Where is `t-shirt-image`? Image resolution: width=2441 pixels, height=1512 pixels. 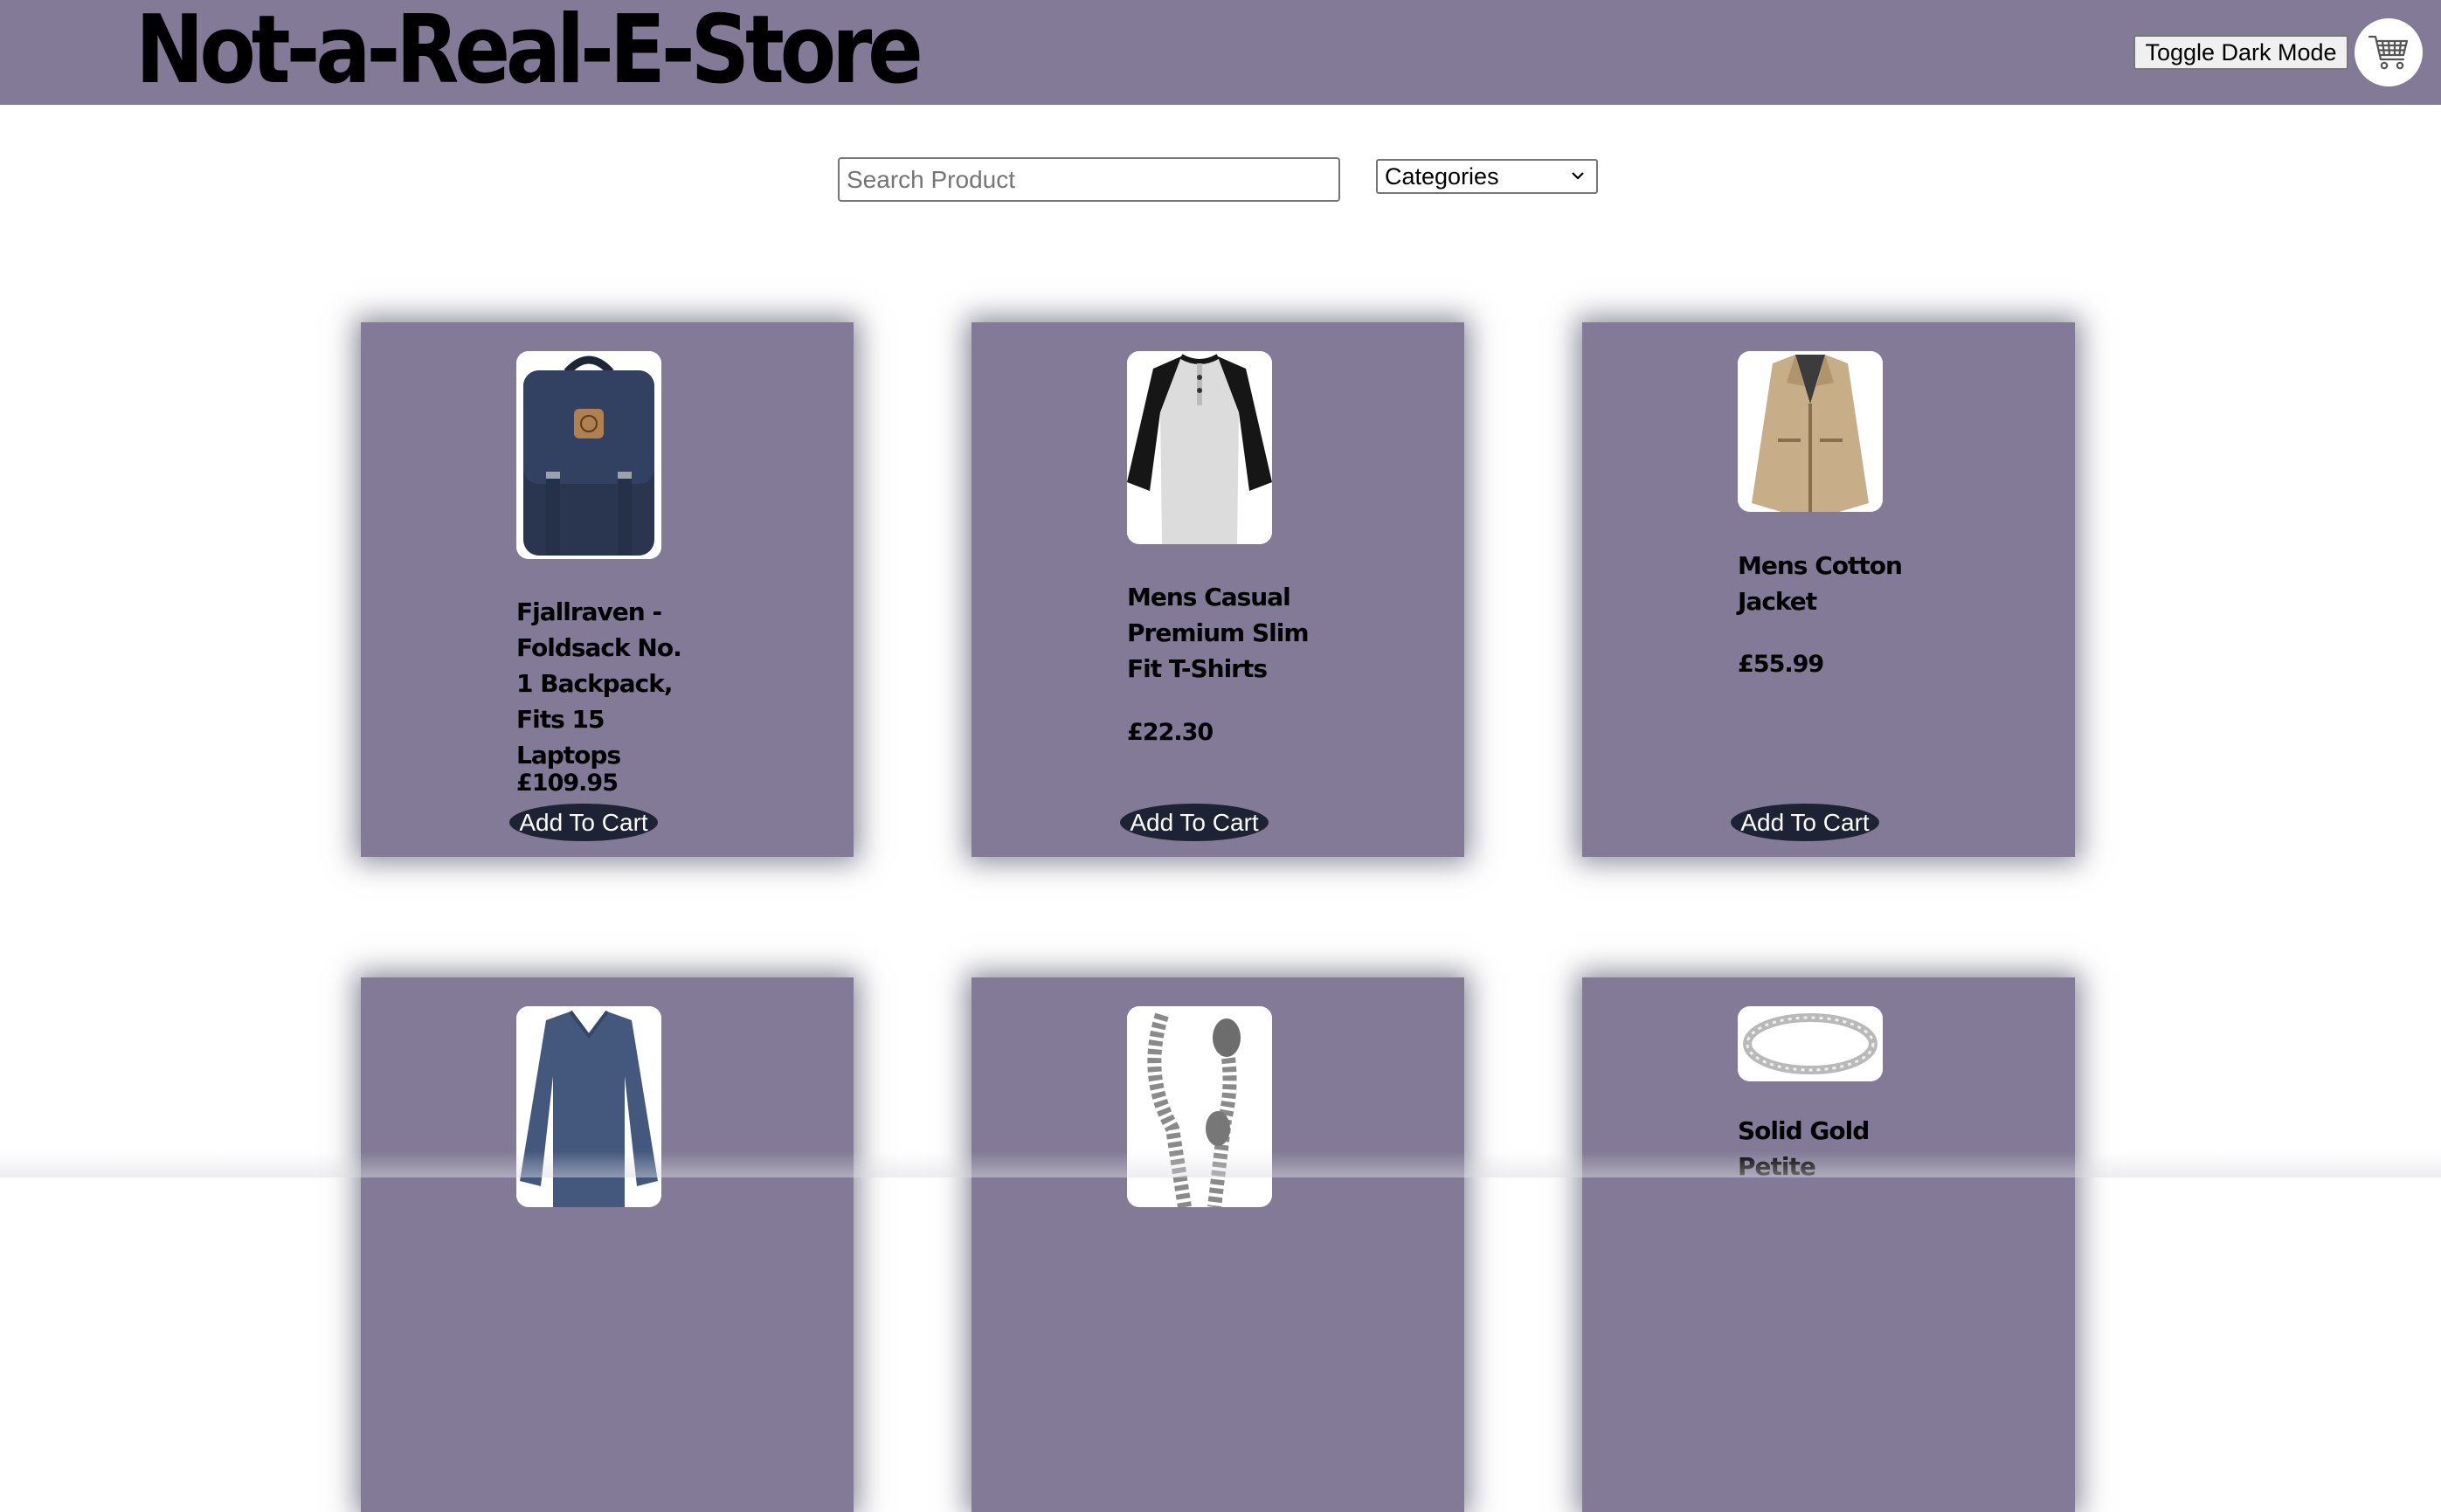
t-shirt-image is located at coordinates (1199, 447).